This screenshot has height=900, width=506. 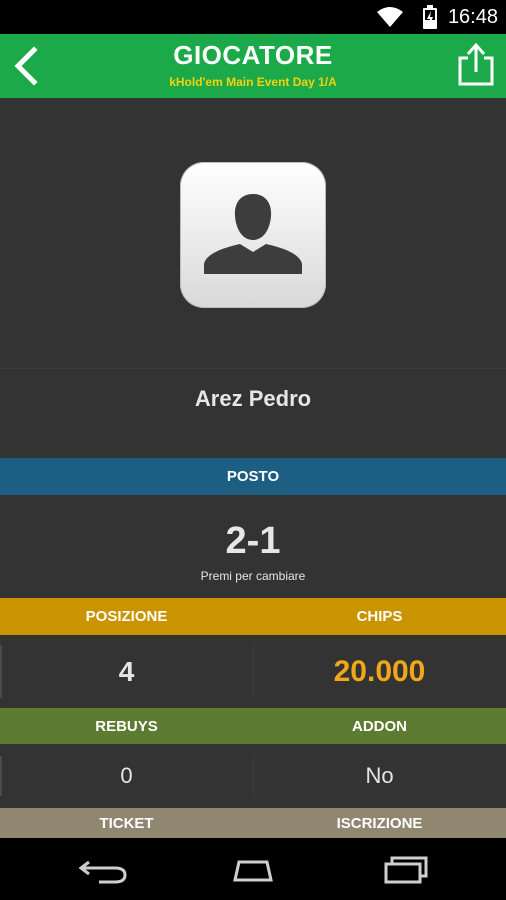 What do you see at coordinates (476, 65) in the screenshot?
I see `share-icon` at bounding box center [476, 65].